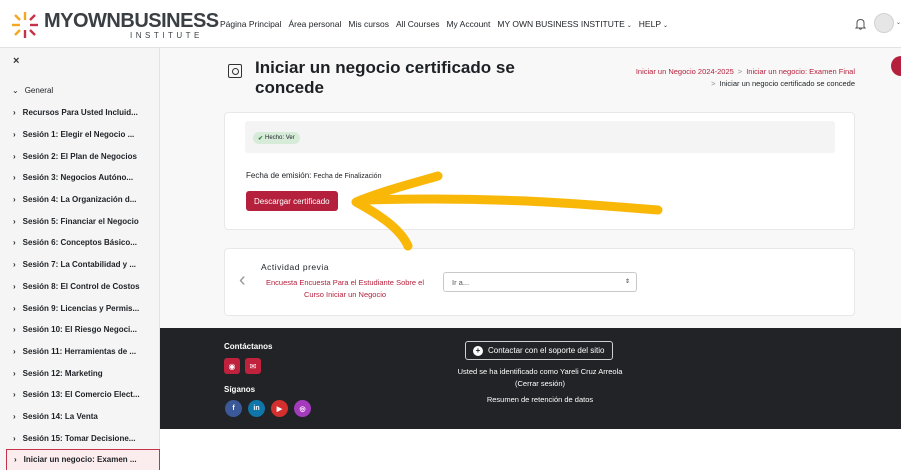 This screenshot has height=470, width=901. What do you see at coordinates (561, 24) in the screenshot?
I see `nav-institute-label: MY OWN BUSINESS INSTITUTE` at bounding box center [561, 24].